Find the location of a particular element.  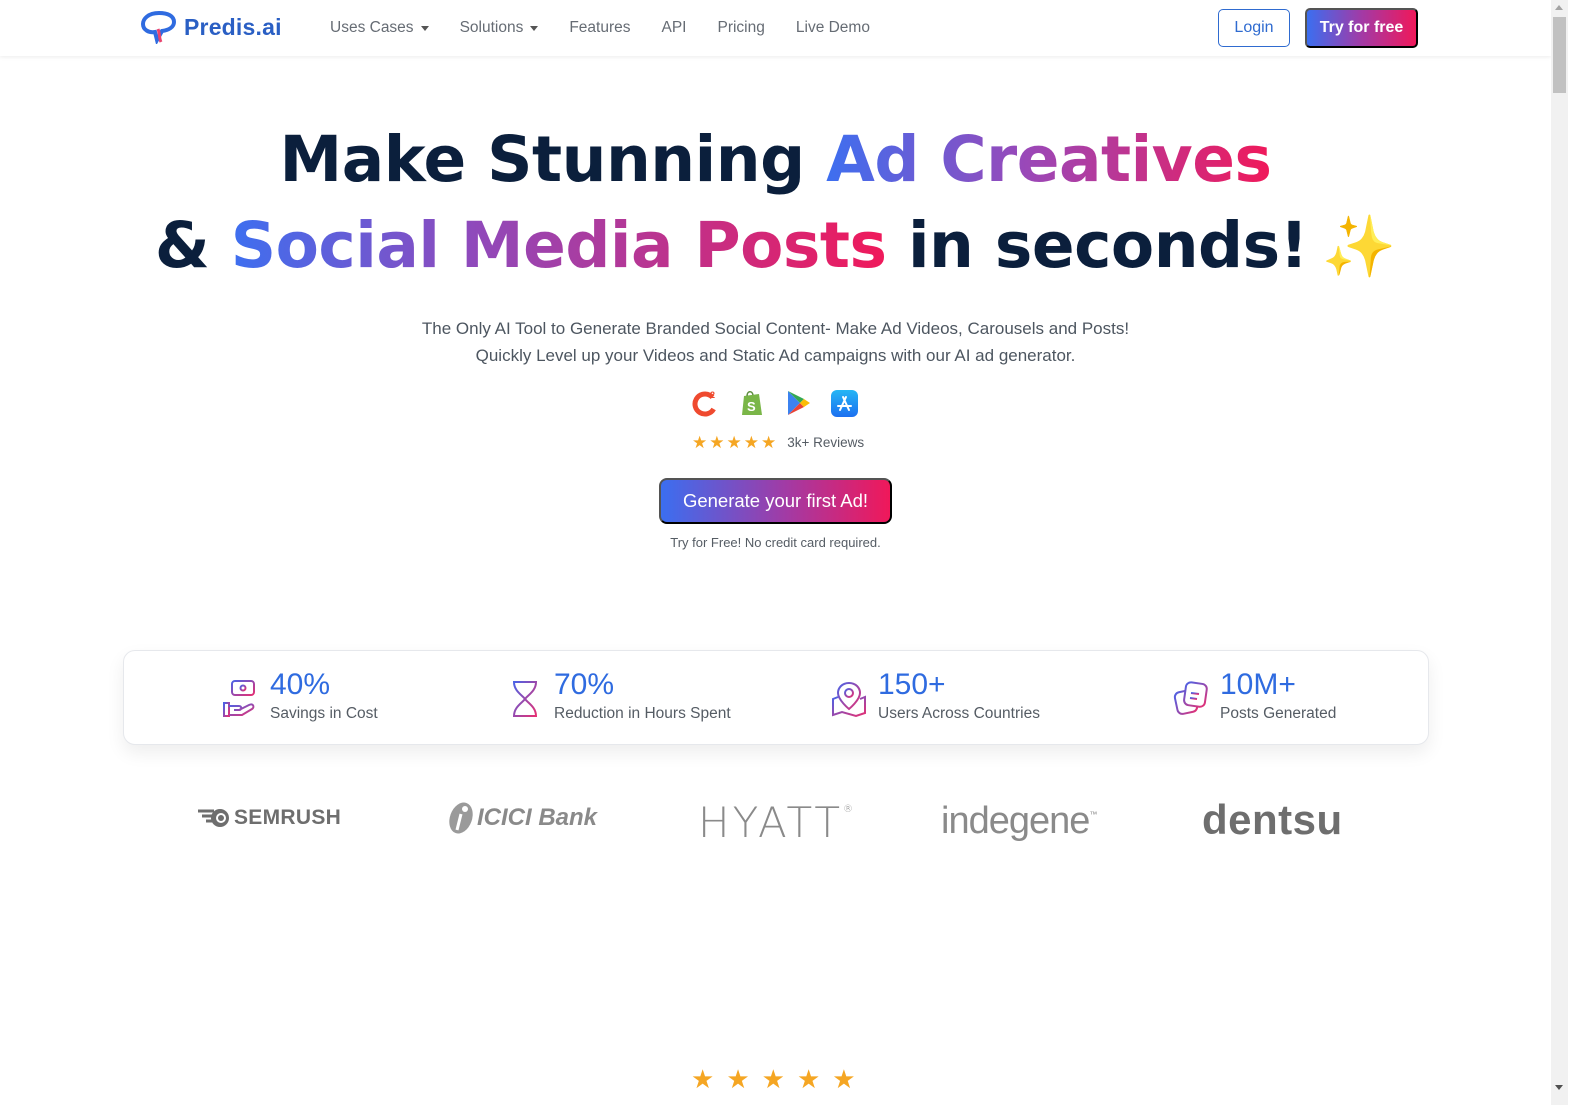

stat-users: 150+ Users Across Countries is located at coordinates (935, 695).